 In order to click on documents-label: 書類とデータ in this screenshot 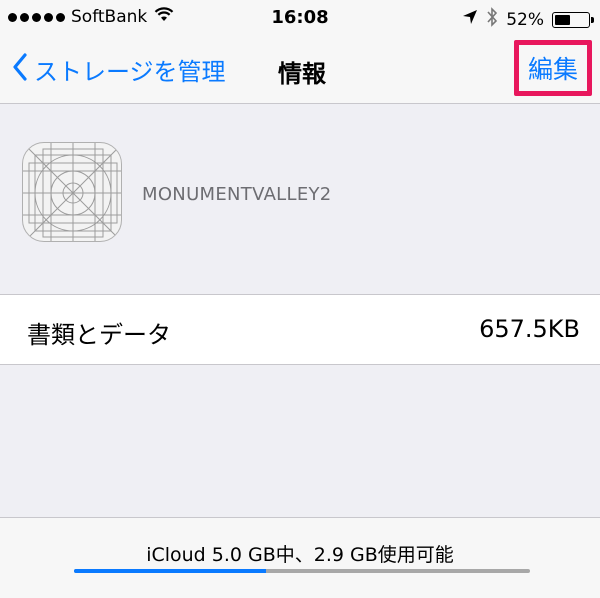, I will do `click(99, 335)`.